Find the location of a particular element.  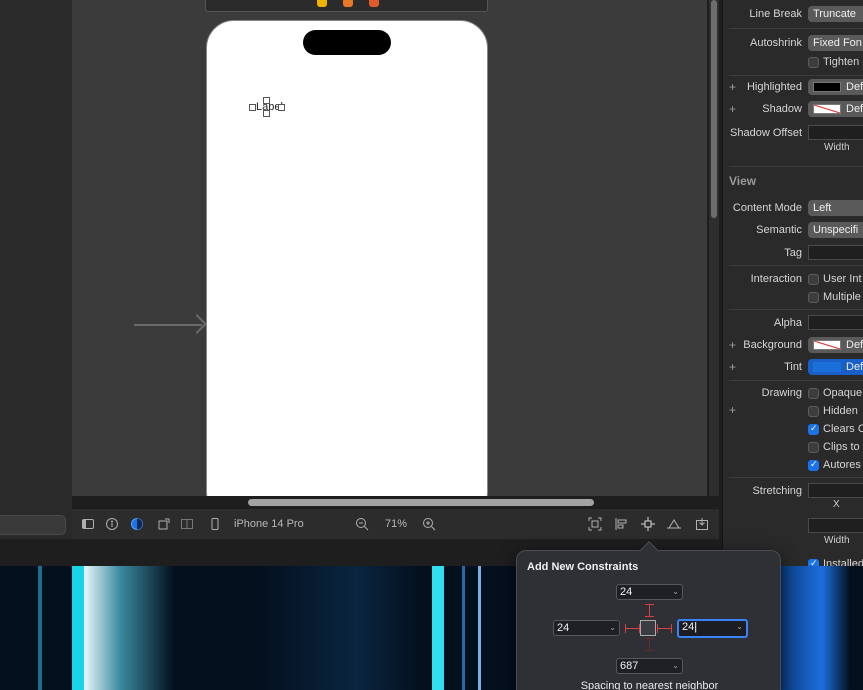

top-constraint-field: 24 ⌄ is located at coordinates (649, 592).